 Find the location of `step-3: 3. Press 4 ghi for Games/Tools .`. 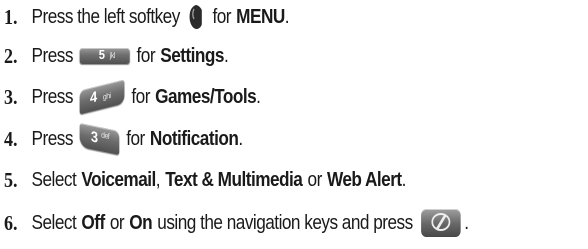

step-3: 3. Press 4 ghi for Games/Tools . is located at coordinates (132, 97).